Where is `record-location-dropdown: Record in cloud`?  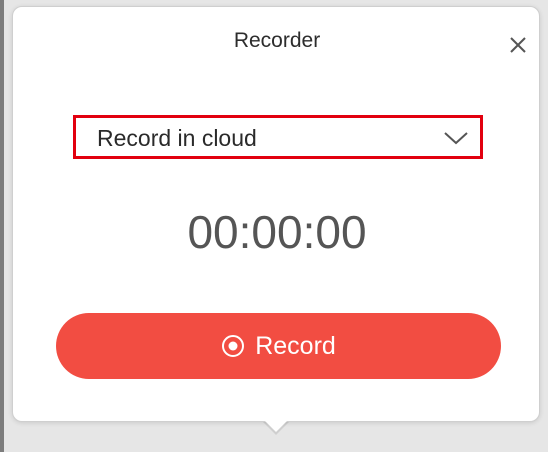
record-location-dropdown: Record in cloud is located at coordinates (278, 137).